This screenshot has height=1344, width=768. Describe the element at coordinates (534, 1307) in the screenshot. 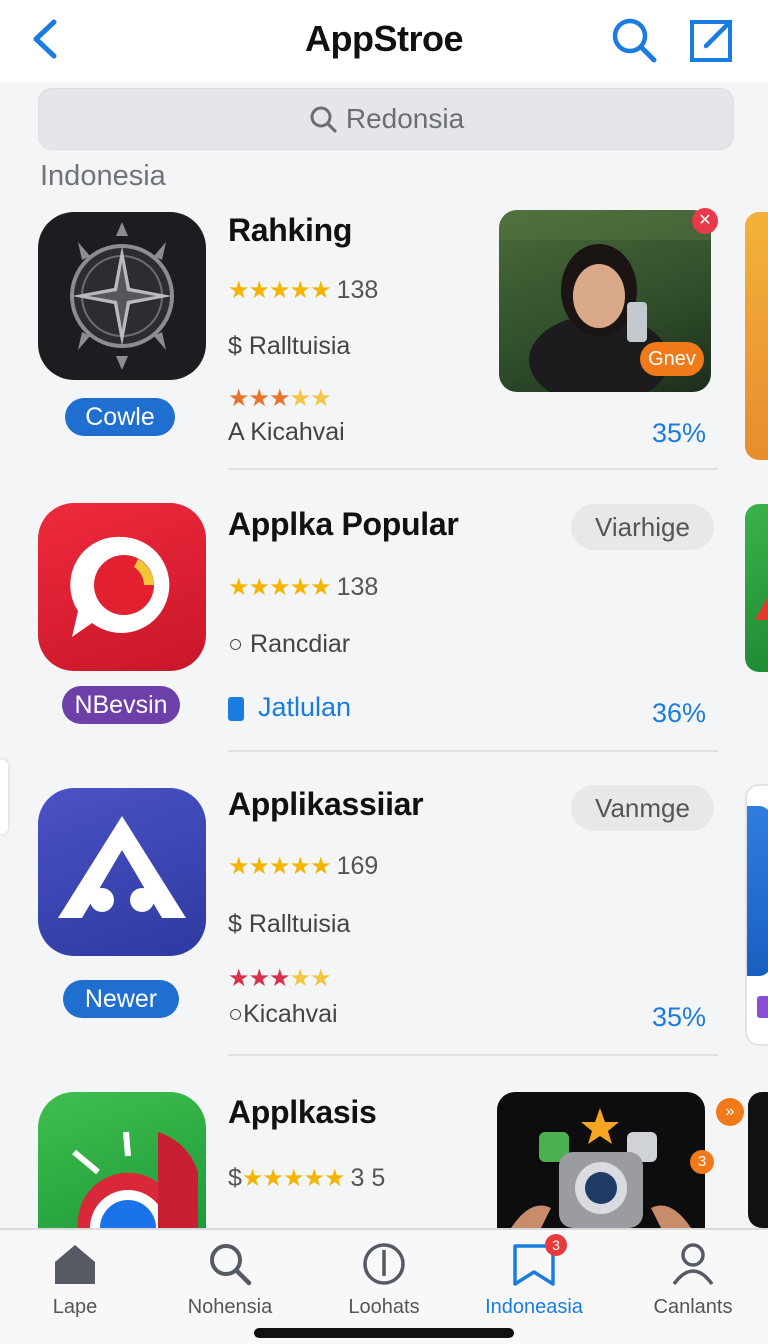

I see `tab-label: Indoneasia` at that location.